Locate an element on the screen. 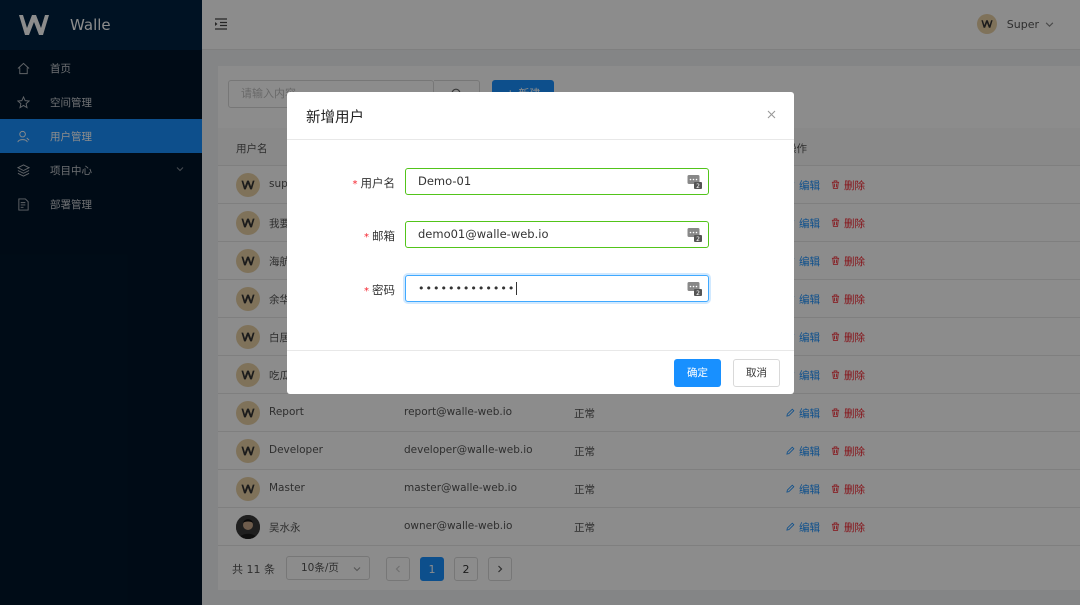  email-field: demo01@walle-web.io 2 is located at coordinates (557, 234).